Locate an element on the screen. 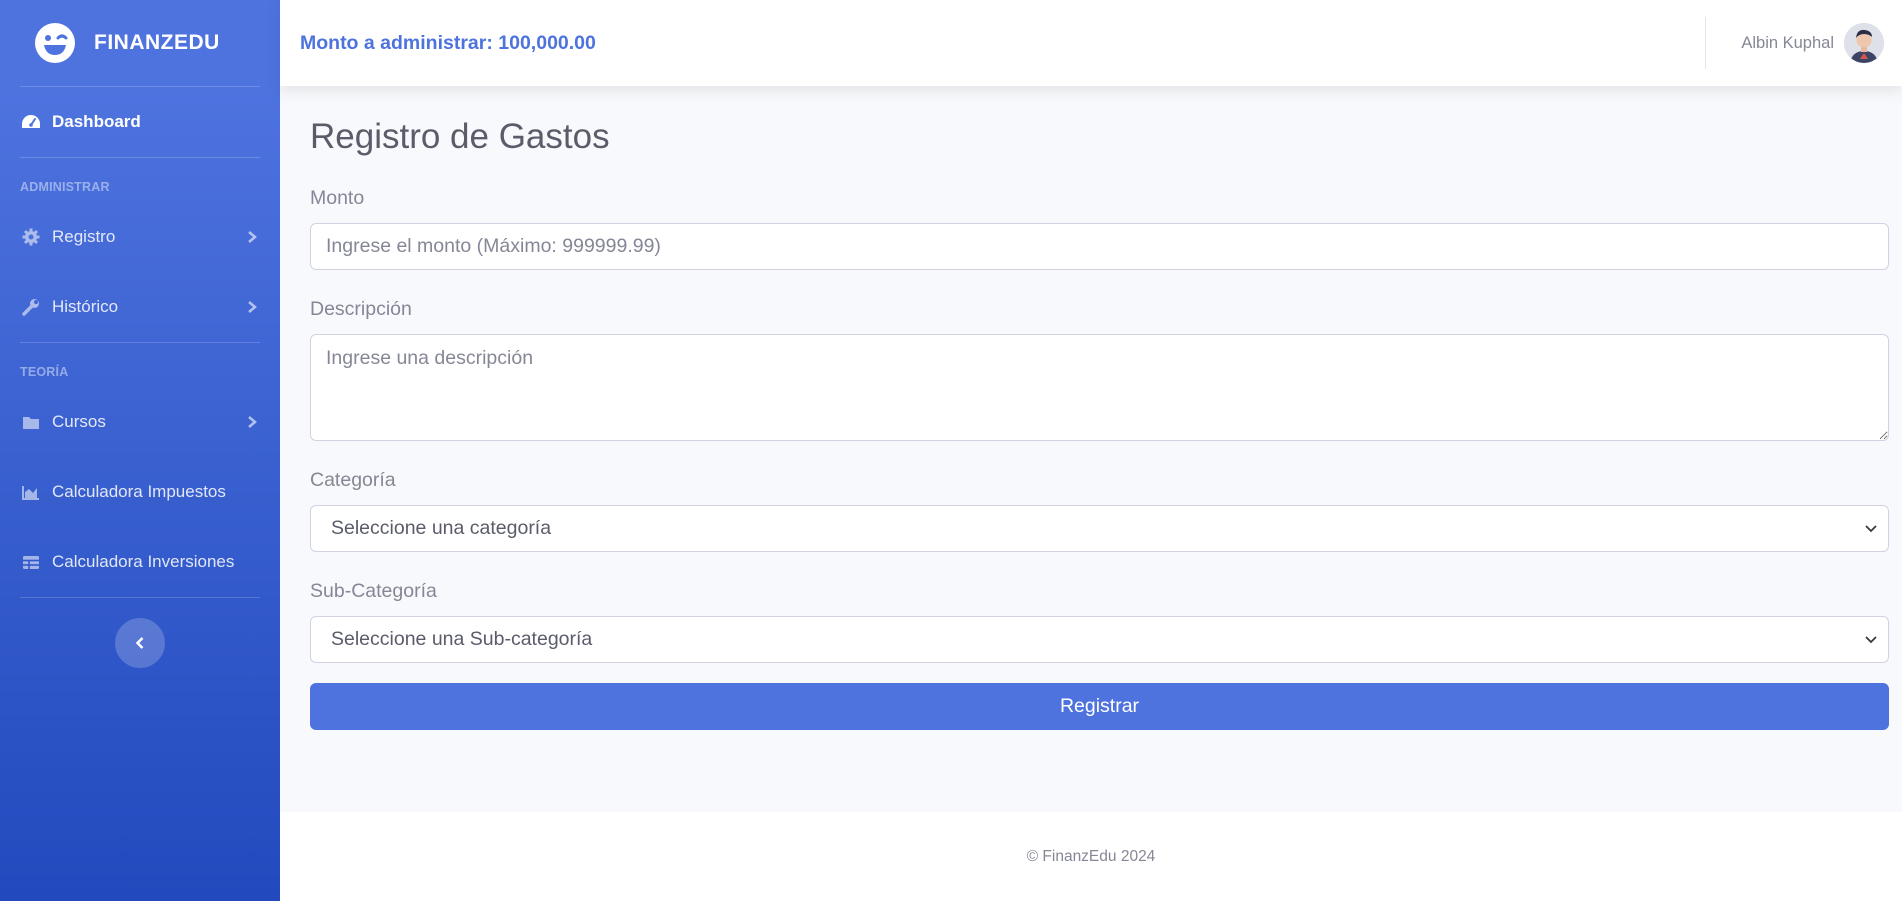  sidebar-toggle-button is located at coordinates (140, 643).